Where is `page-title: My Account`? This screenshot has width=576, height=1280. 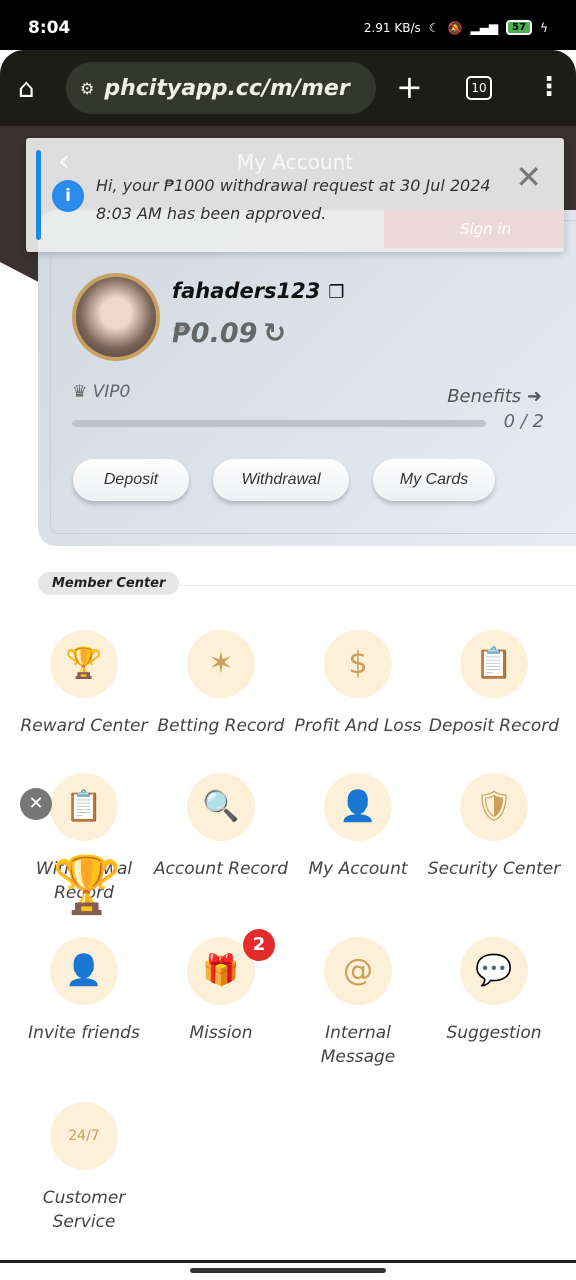 page-title: My Account is located at coordinates (295, 162).